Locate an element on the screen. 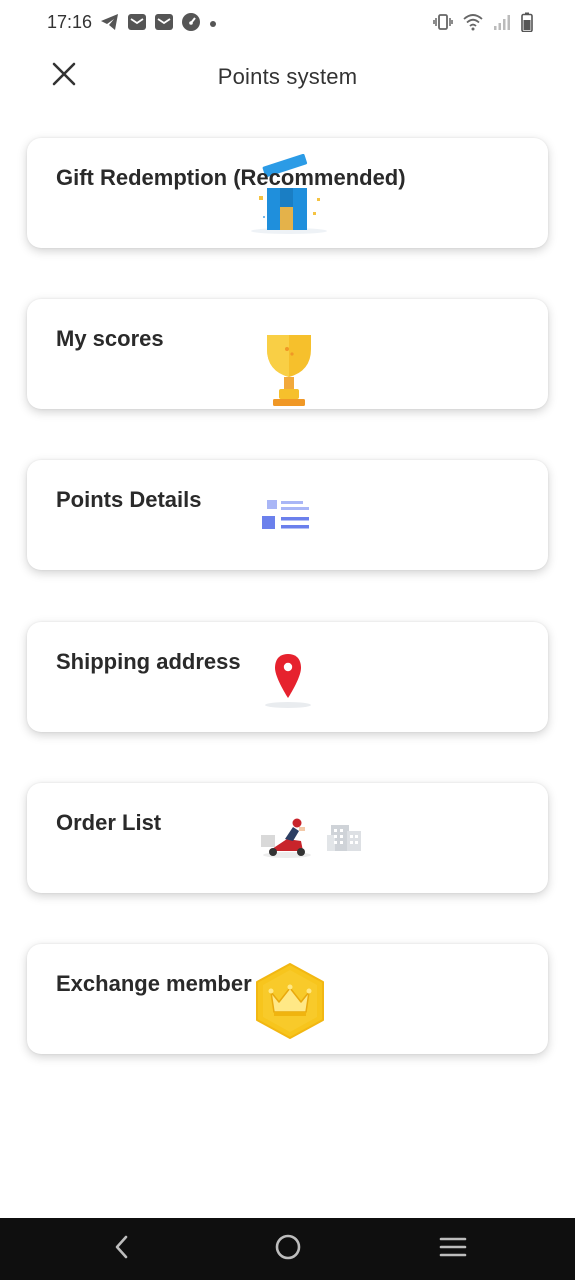 This screenshot has width=575, height=1280. status-bar: 17:16 is located at coordinates (287, 24).